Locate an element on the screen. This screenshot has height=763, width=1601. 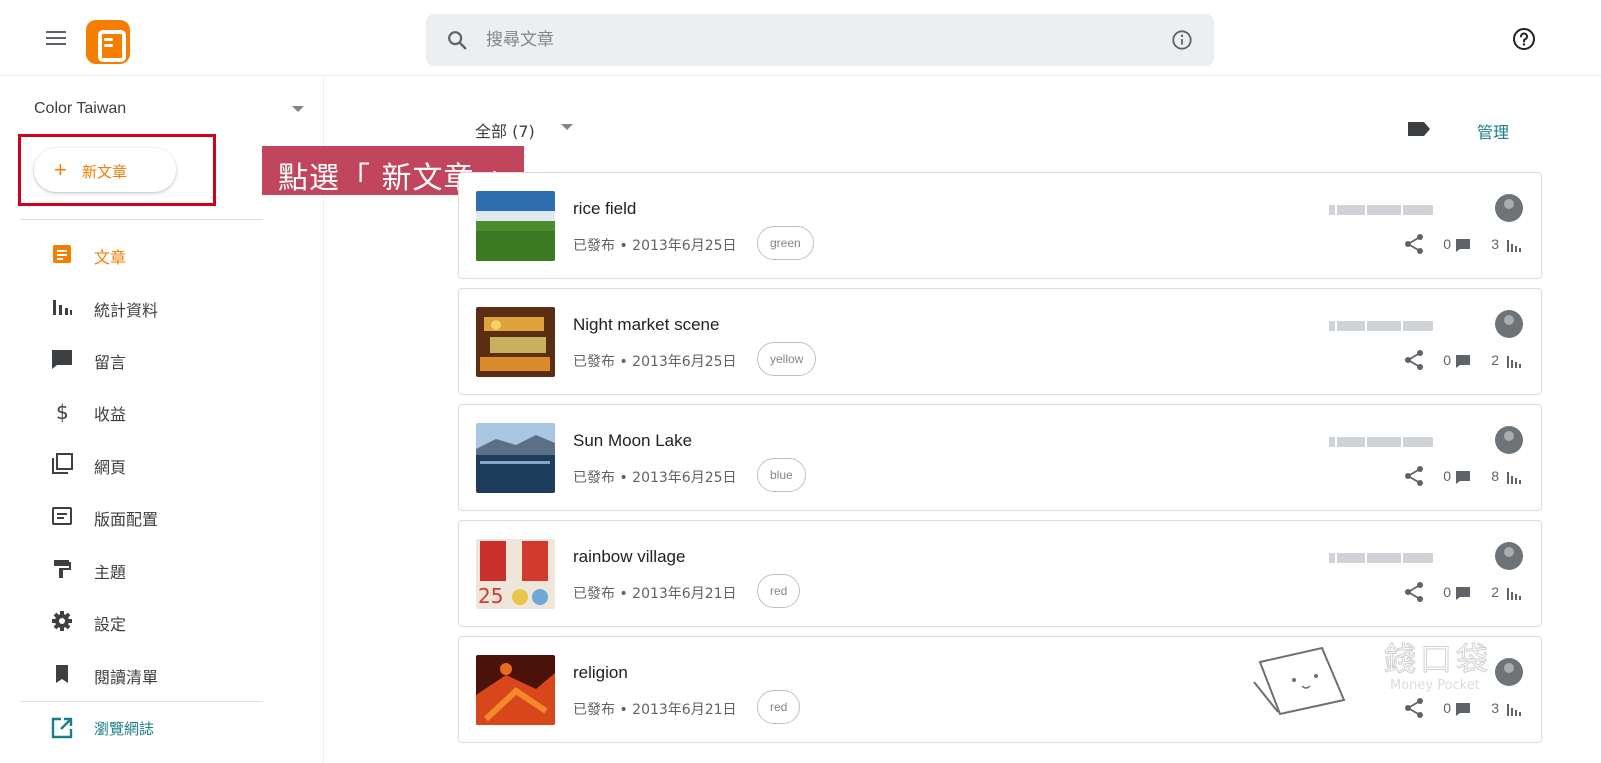
blogger-logo is located at coordinates (108, 42).